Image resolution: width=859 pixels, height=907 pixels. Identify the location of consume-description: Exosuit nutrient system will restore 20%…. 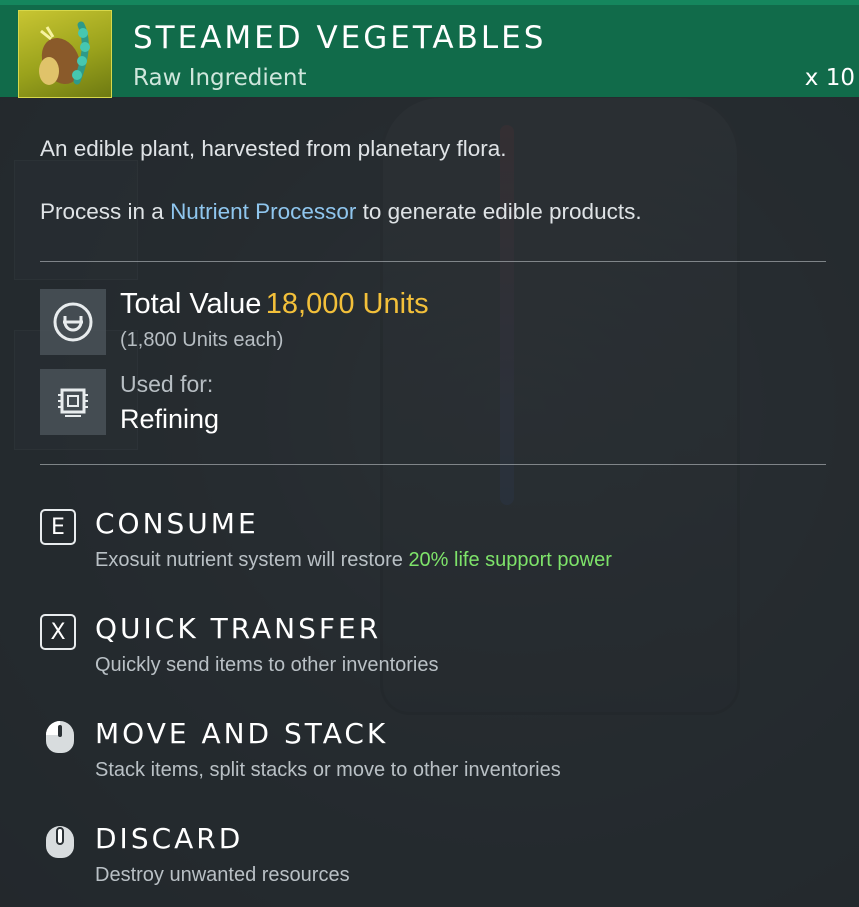
(353, 560).